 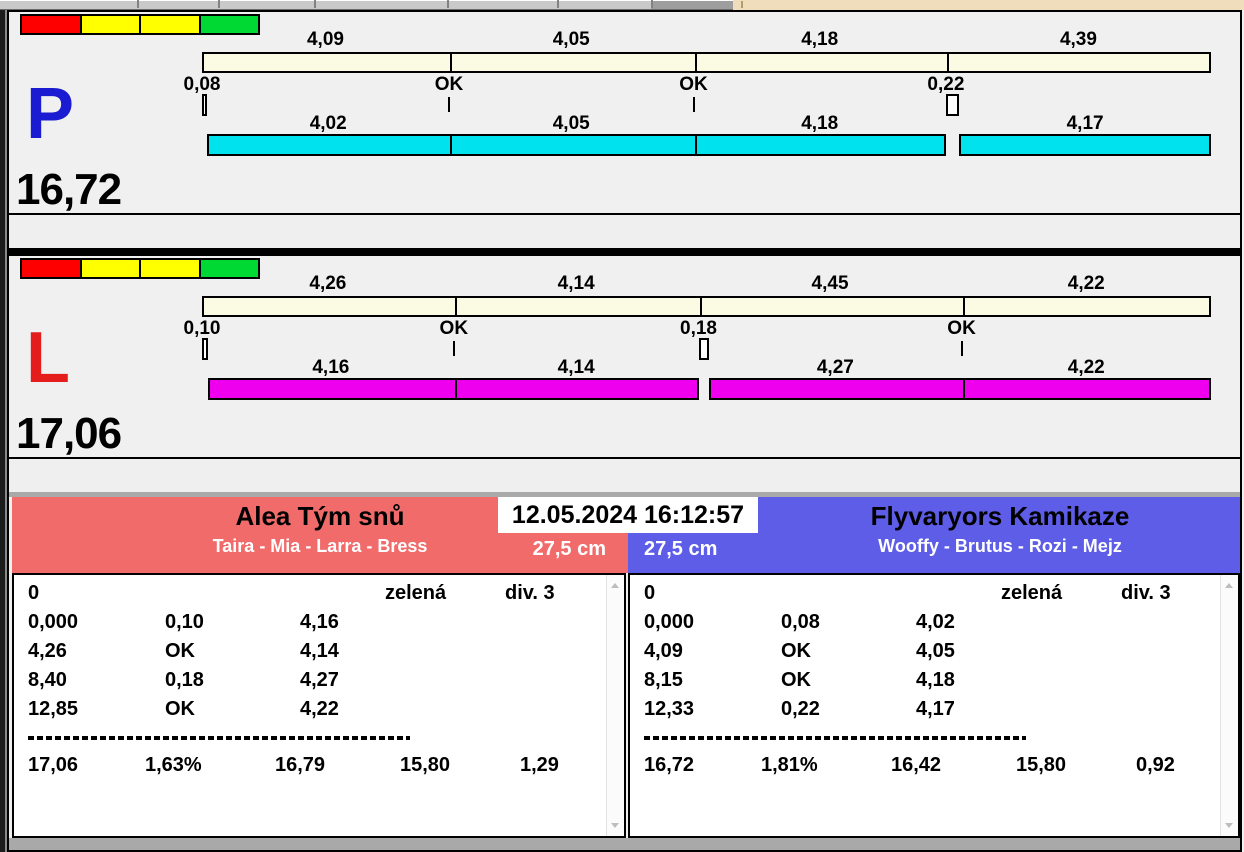 What do you see at coordinates (202, 328) in the screenshot?
I see `change-time-value: 0,10` at bounding box center [202, 328].